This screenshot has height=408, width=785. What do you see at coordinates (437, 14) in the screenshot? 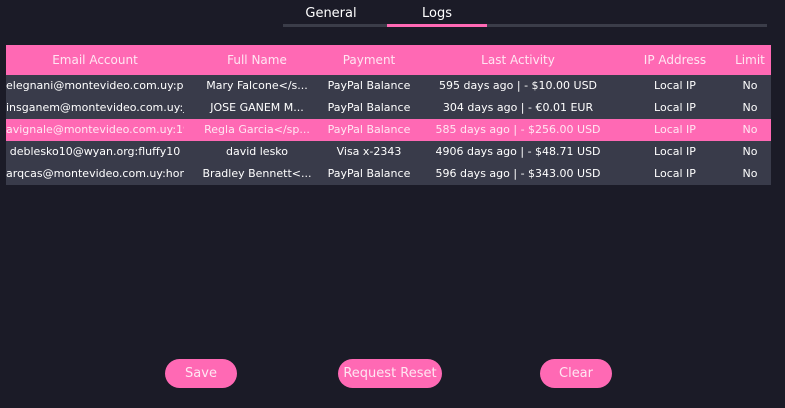
I see `tab-logs: Logs` at bounding box center [437, 14].